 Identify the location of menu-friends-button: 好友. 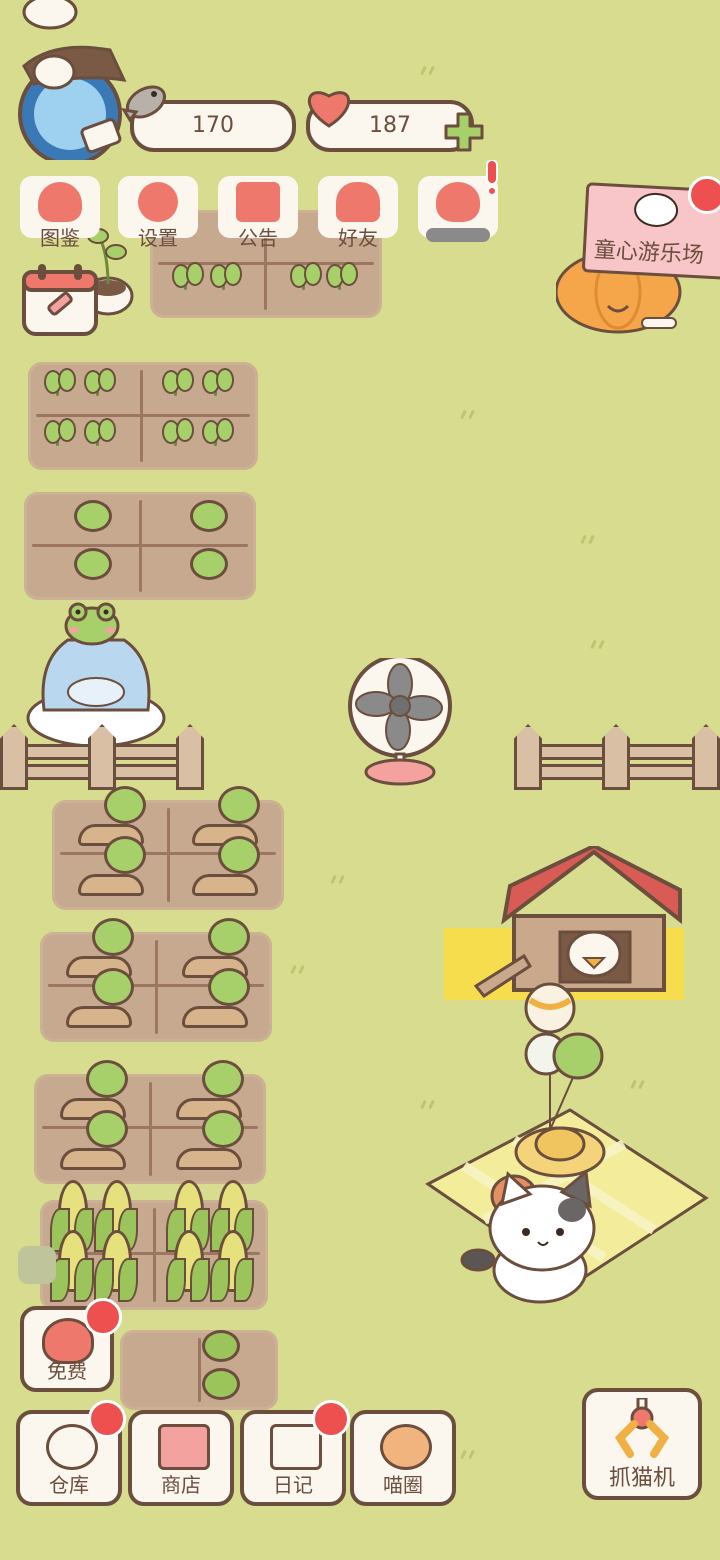
(358, 213).